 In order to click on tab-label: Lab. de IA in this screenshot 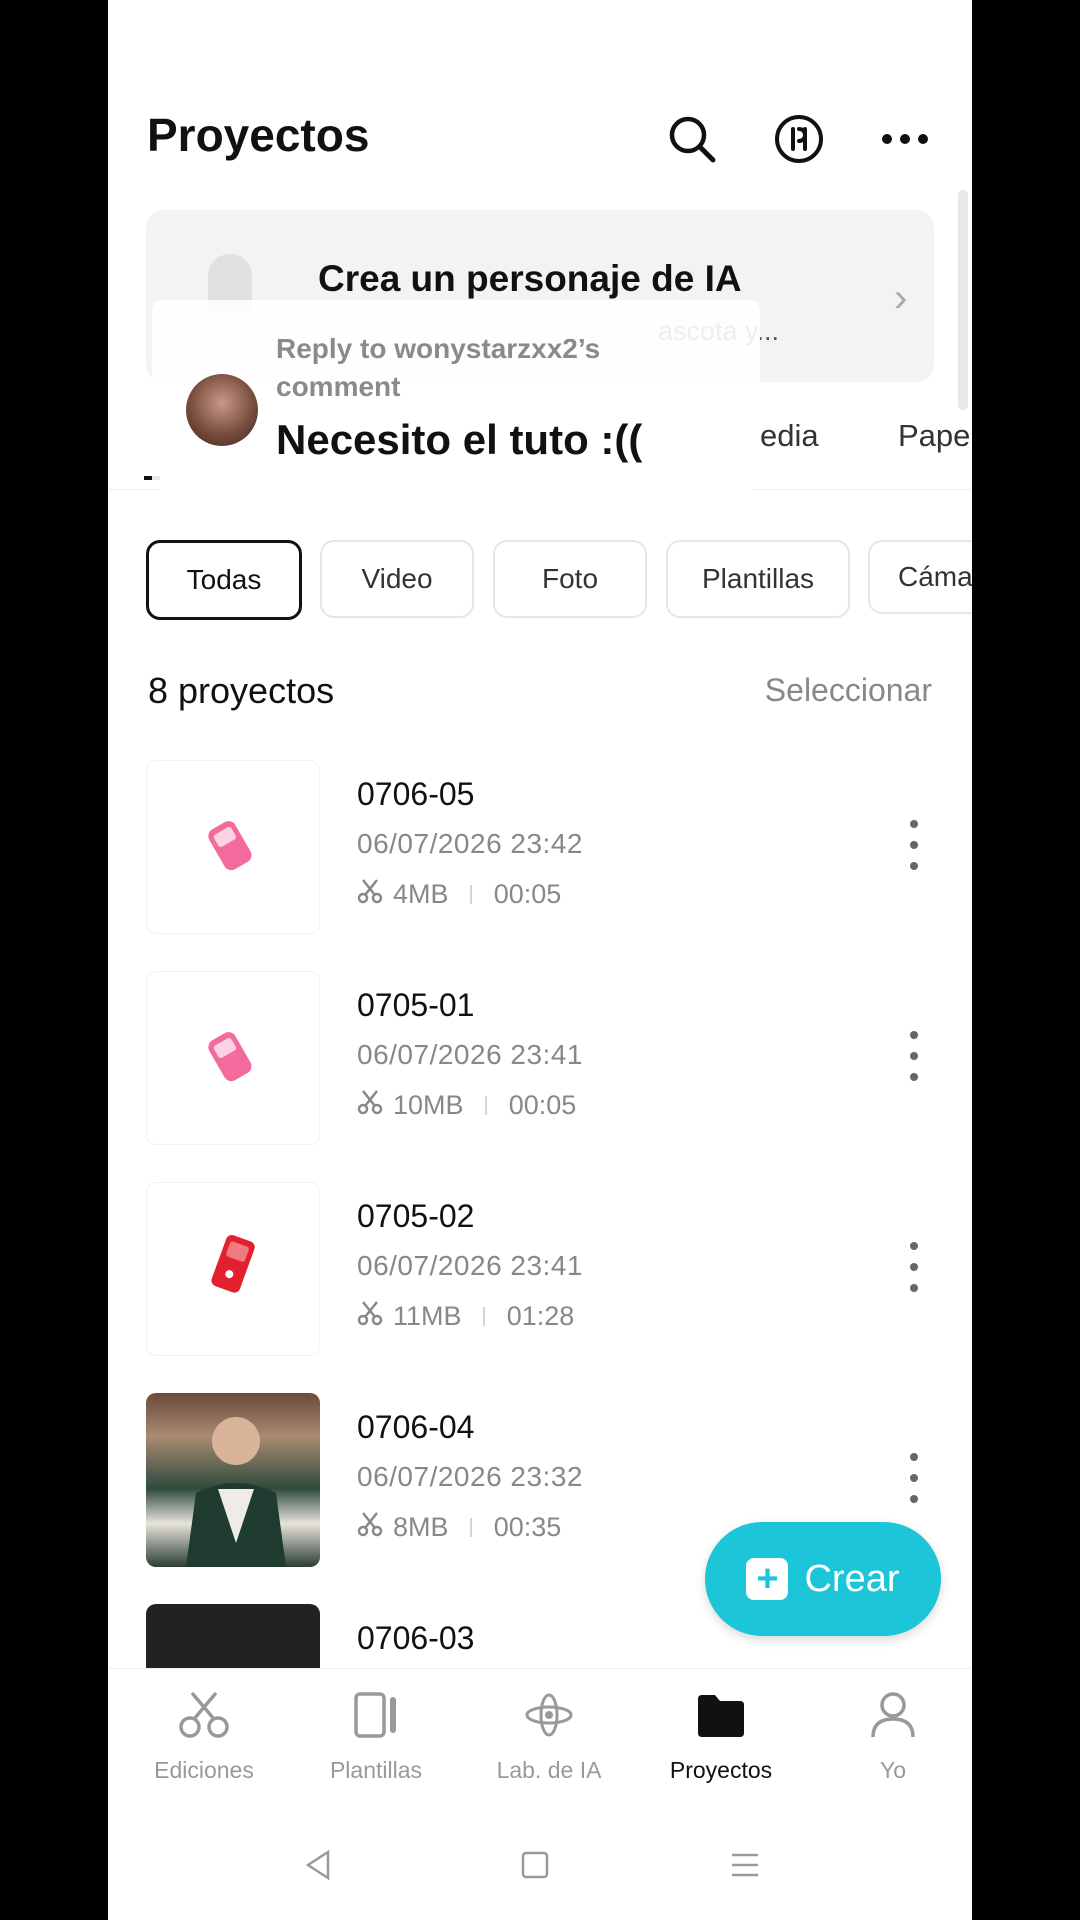, I will do `click(549, 1770)`.